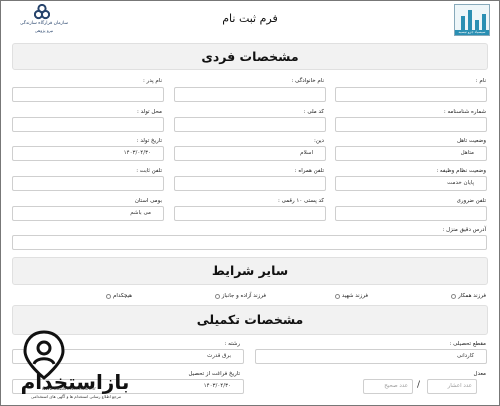 The height and width of the screenshot is (406, 500). Describe the element at coordinates (232, 344) in the screenshot. I see `field-of-study-label: رشته :` at that location.